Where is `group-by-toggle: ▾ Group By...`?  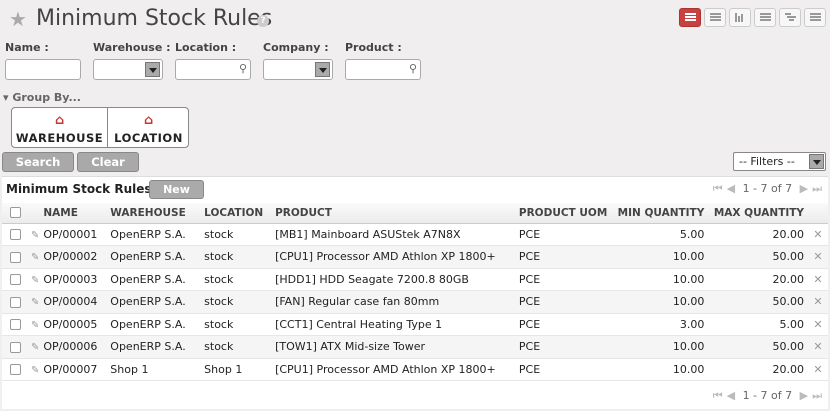
group-by-toggle: ▾ Group By... is located at coordinates (42, 97).